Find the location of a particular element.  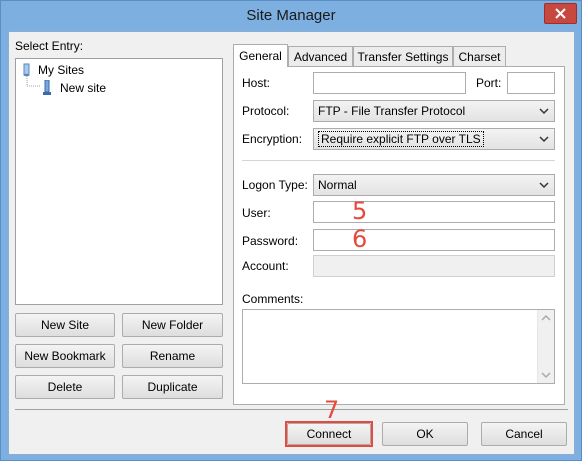

tab-label: Advanced is located at coordinates (320, 56).